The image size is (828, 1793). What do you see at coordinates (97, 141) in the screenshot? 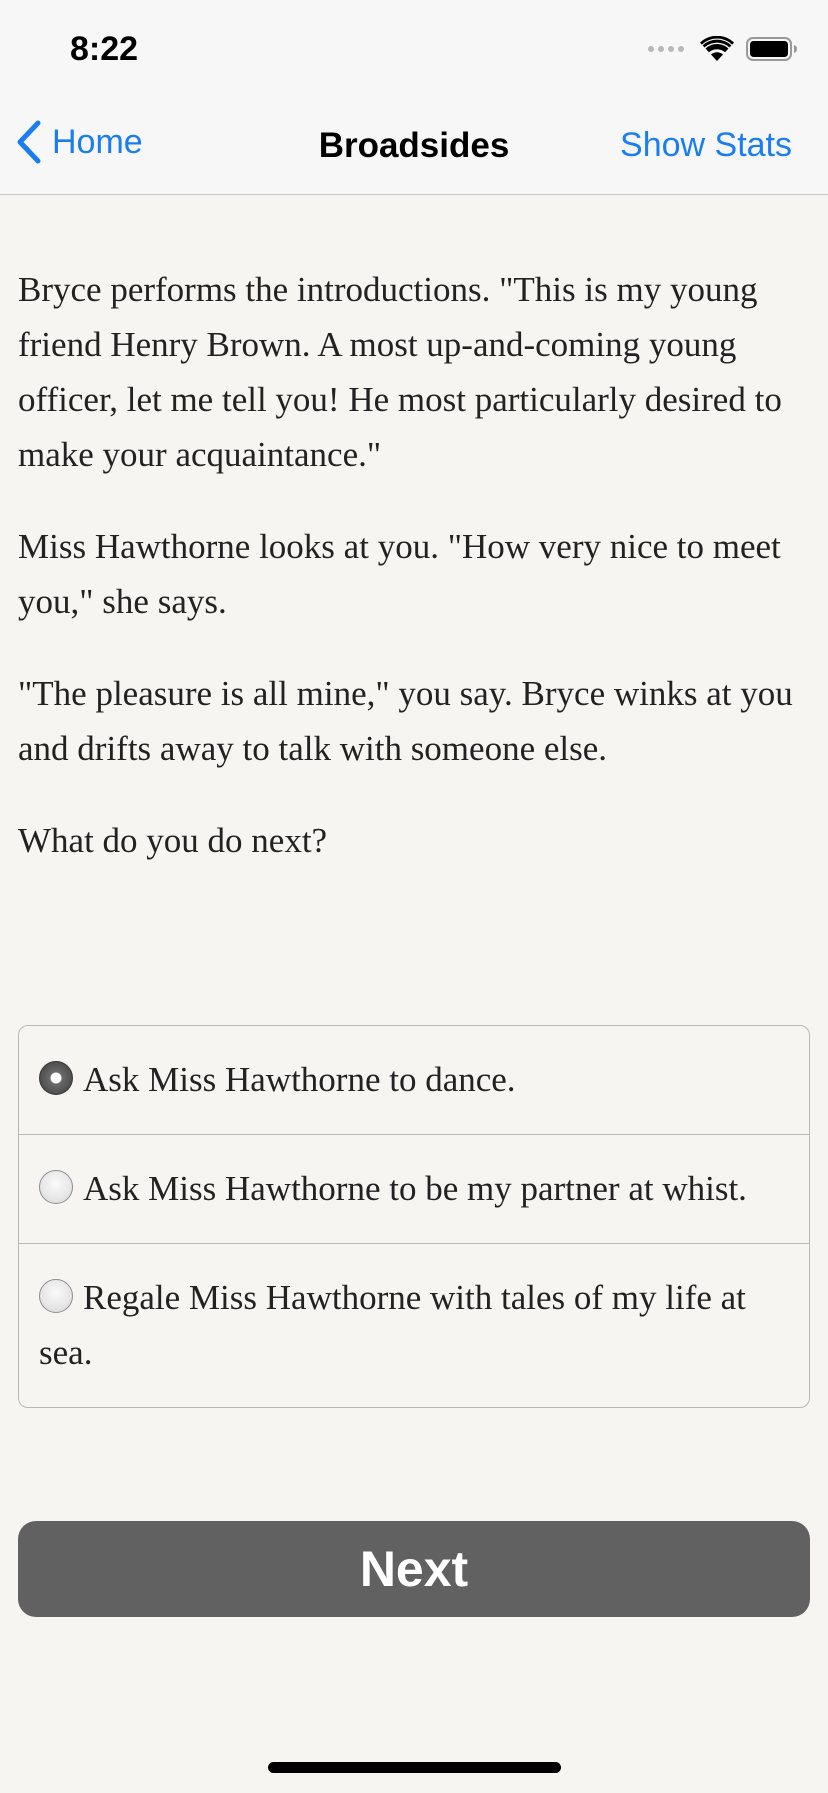
I see `back-button-label: Home` at bounding box center [97, 141].